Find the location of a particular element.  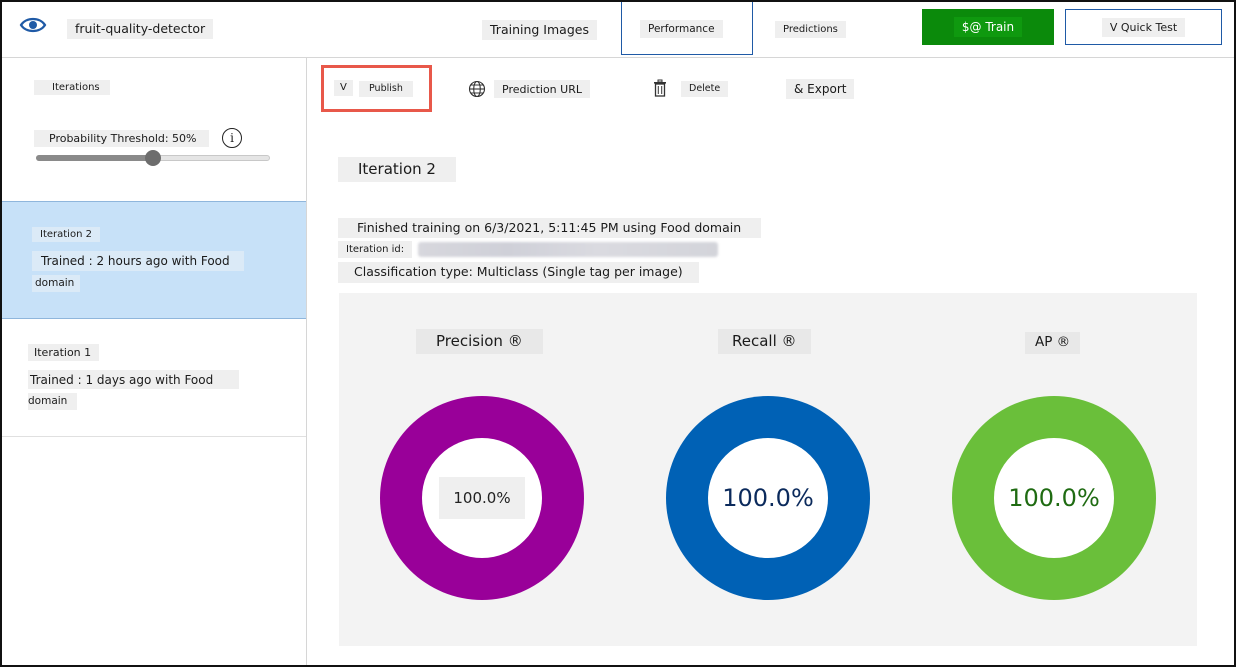

precision-donut-hole: 100.0% is located at coordinates (482, 498).